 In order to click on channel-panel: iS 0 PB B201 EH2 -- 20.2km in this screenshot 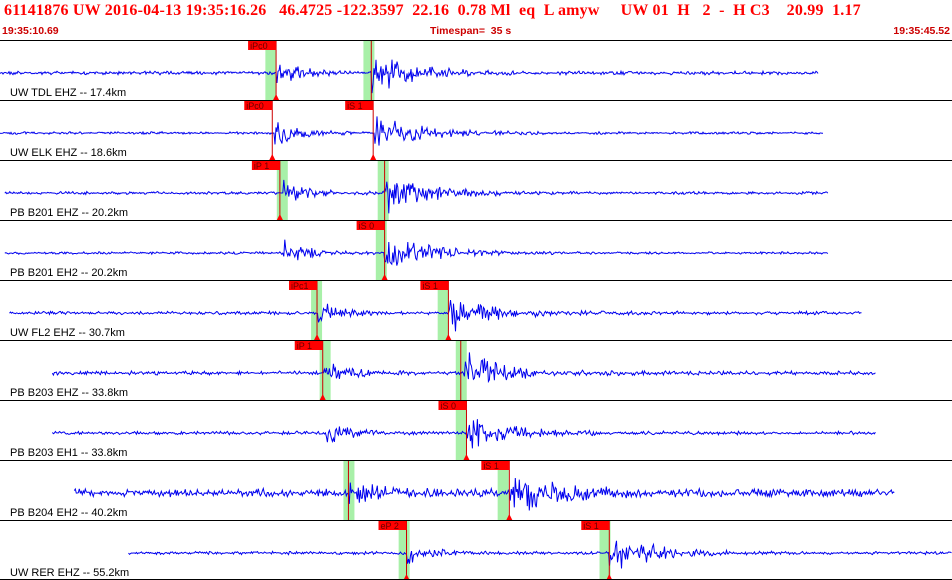, I will do `click(476, 250)`.